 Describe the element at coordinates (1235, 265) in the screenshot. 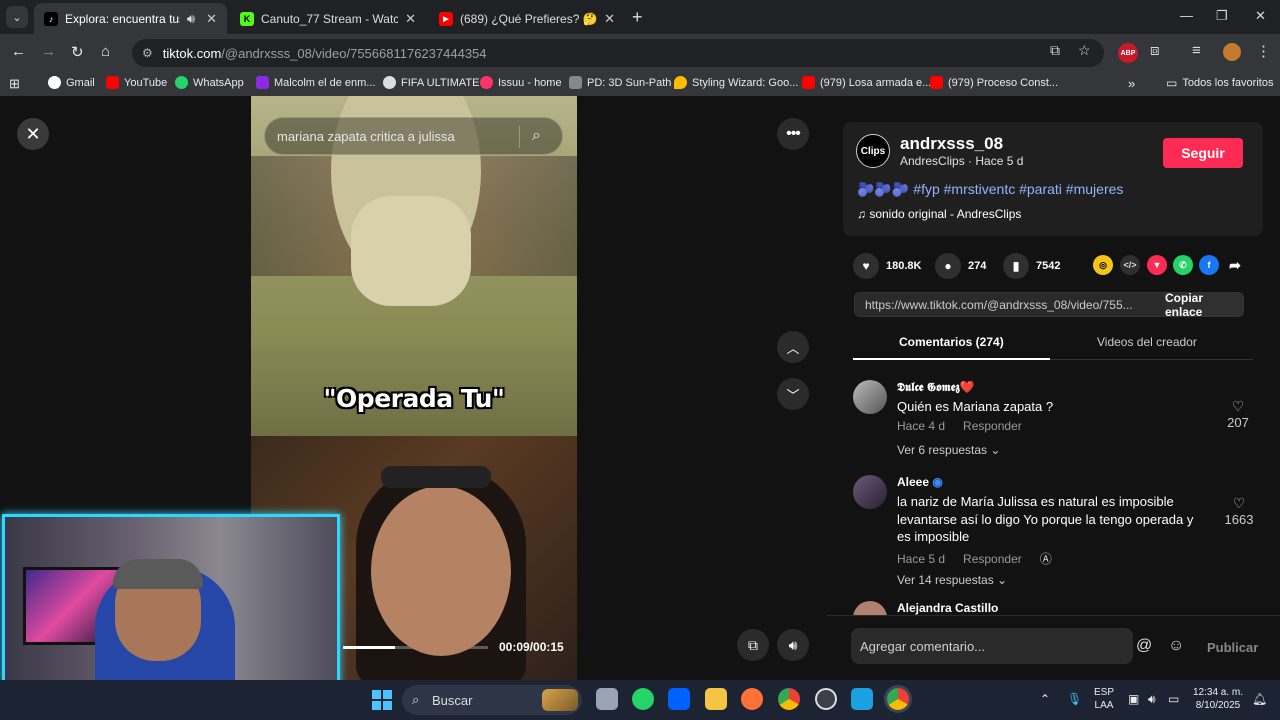

I see `share-arrow-icon: ➦` at that location.